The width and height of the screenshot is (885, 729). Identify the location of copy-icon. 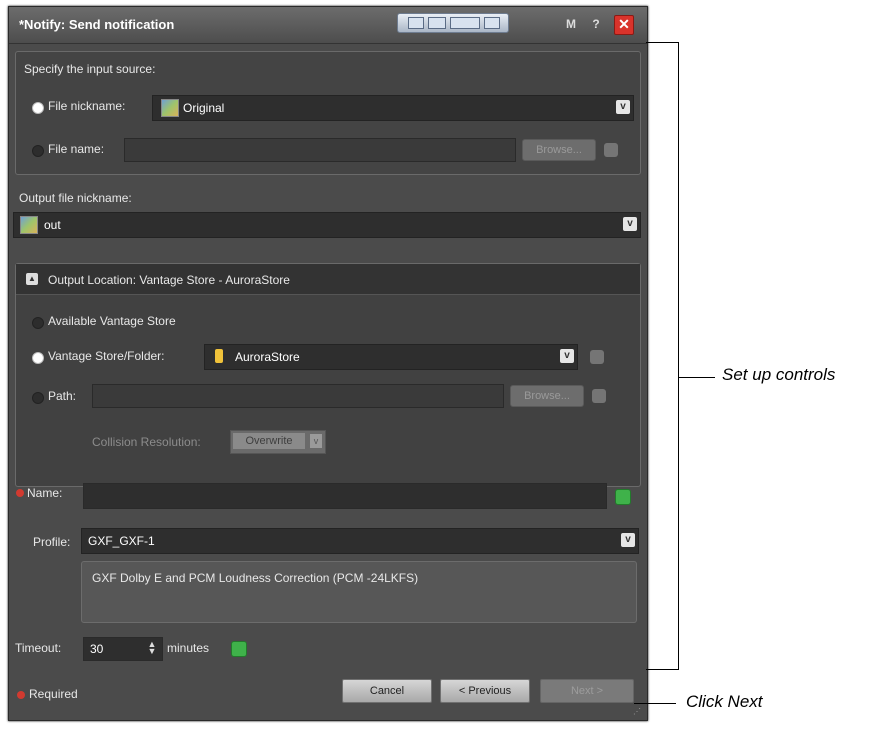
(437, 23).